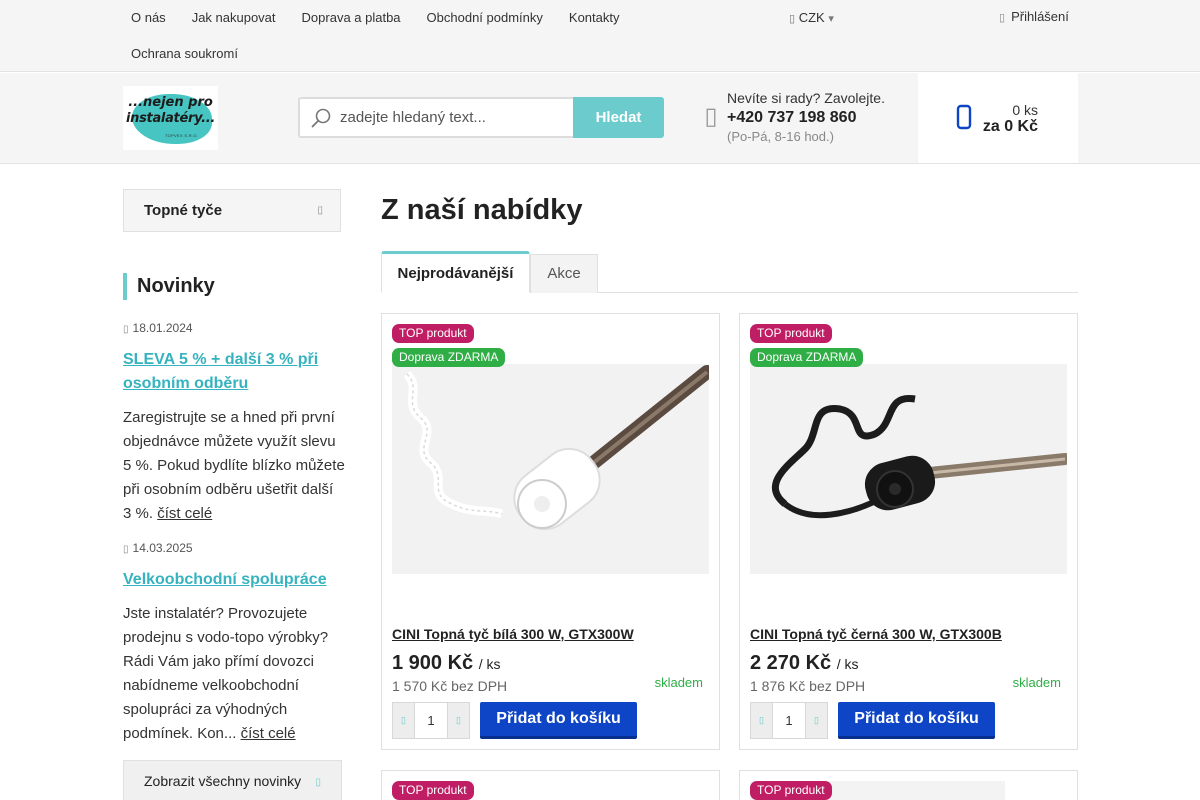  What do you see at coordinates (234, 372) in the screenshot?
I see `news-title-link: SLEVA 5 % + další 3 % při osobním odběru` at bounding box center [234, 372].